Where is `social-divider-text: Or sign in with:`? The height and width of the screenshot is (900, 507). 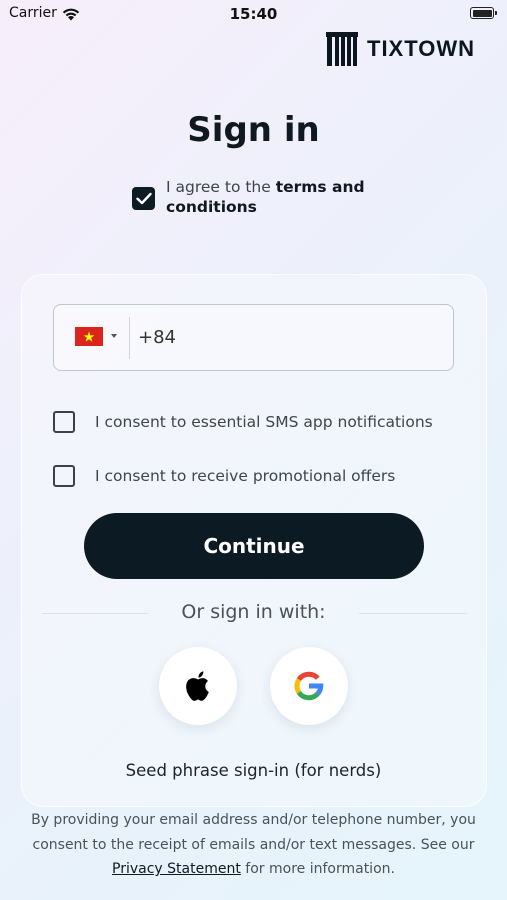
social-divider-text: Or sign in with: is located at coordinates (253, 612).